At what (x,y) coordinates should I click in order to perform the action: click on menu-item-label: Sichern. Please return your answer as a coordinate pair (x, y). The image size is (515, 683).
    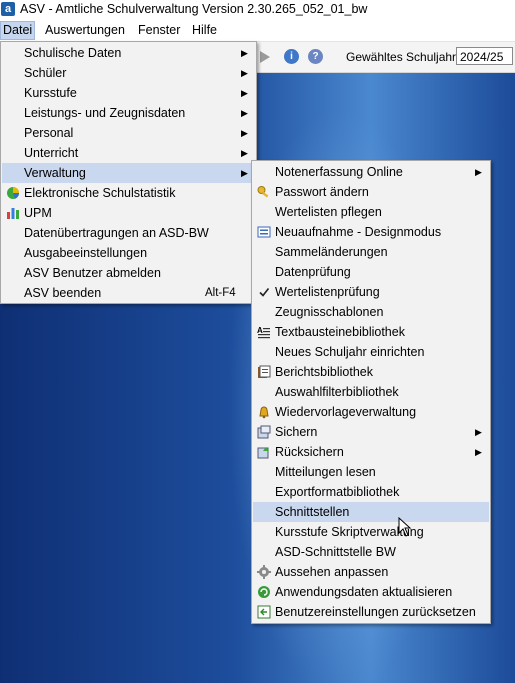
    Looking at the image, I should click on (296, 432).